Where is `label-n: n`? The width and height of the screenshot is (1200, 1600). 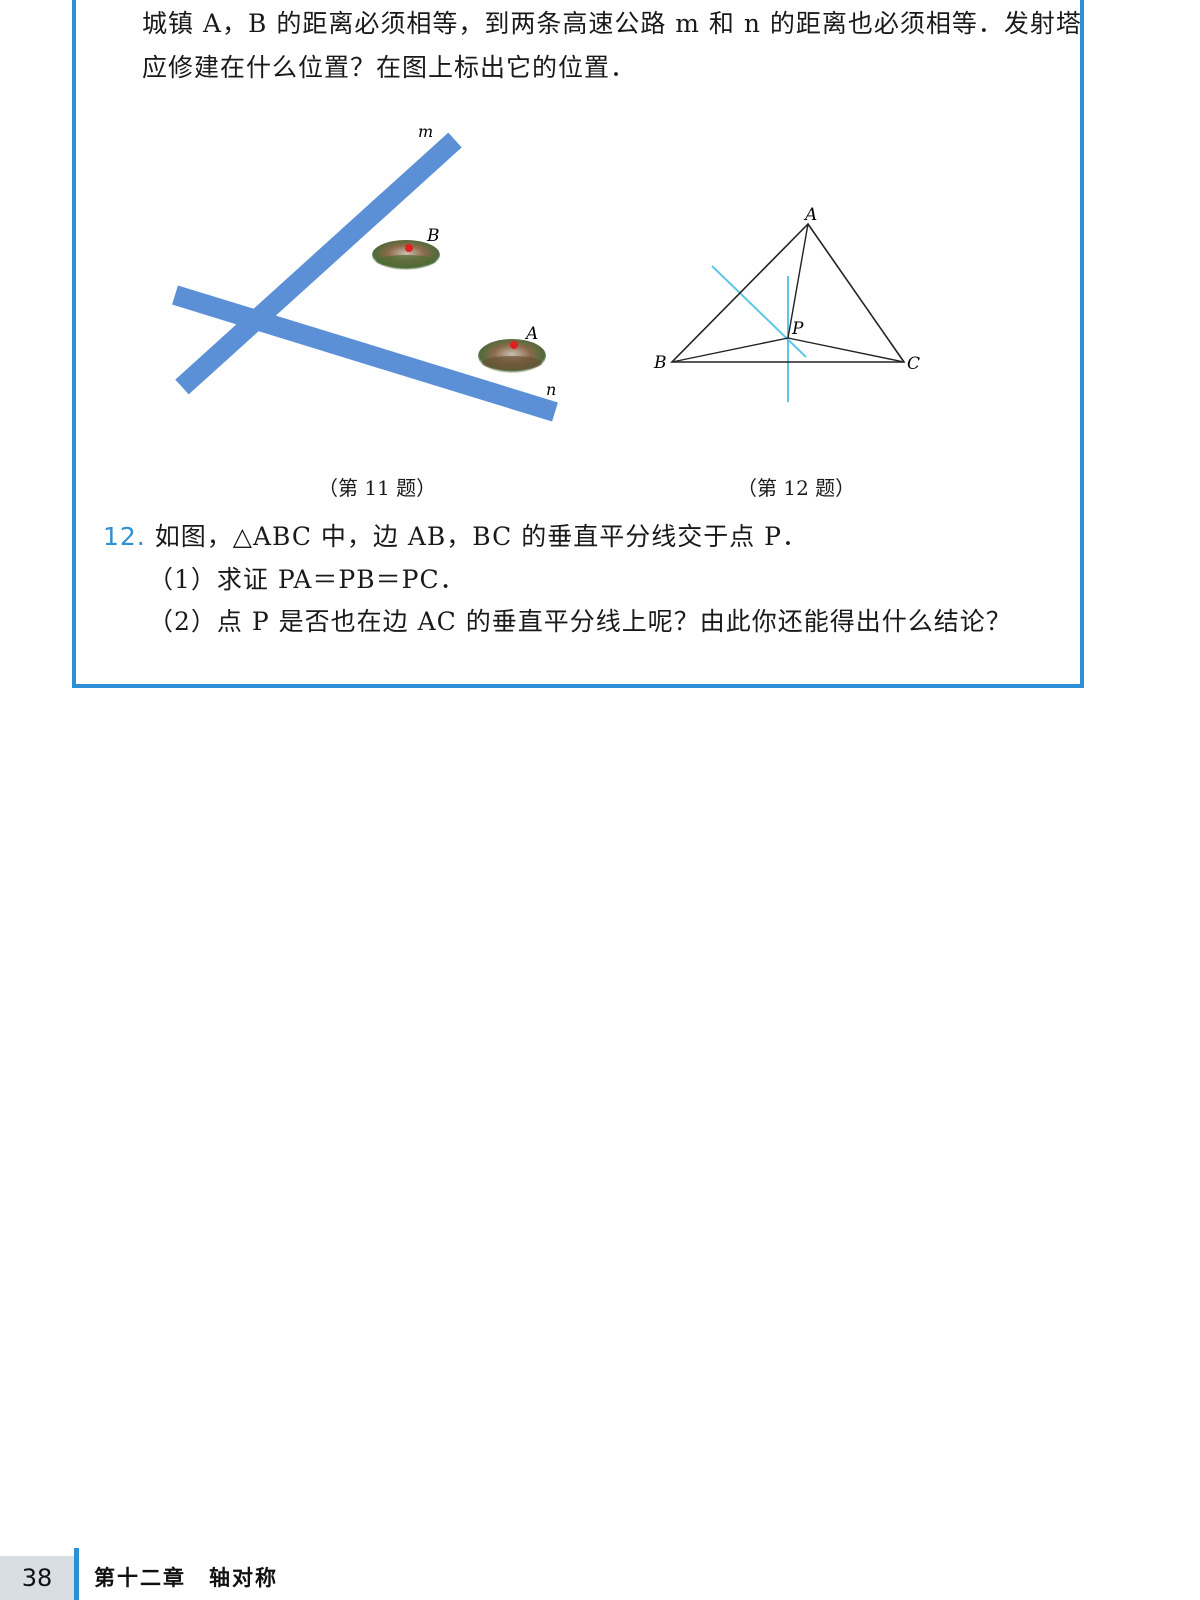 label-n: n is located at coordinates (551, 389).